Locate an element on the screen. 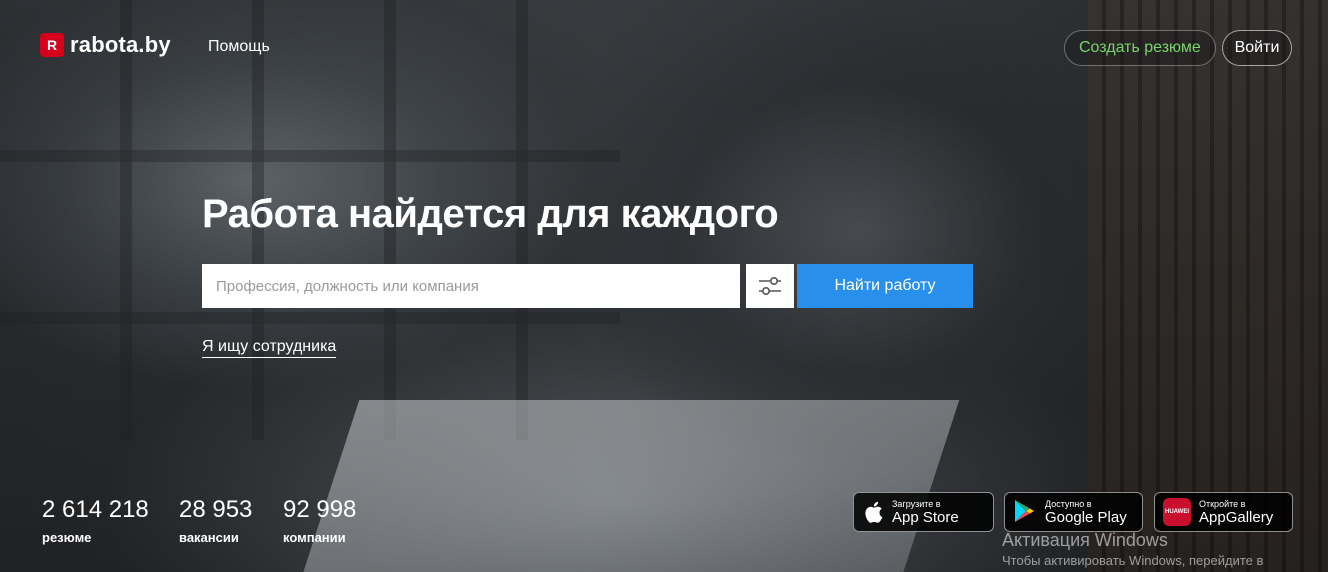 The width and height of the screenshot is (1328, 572). huawei-icon: HUAWEI is located at coordinates (1177, 512).